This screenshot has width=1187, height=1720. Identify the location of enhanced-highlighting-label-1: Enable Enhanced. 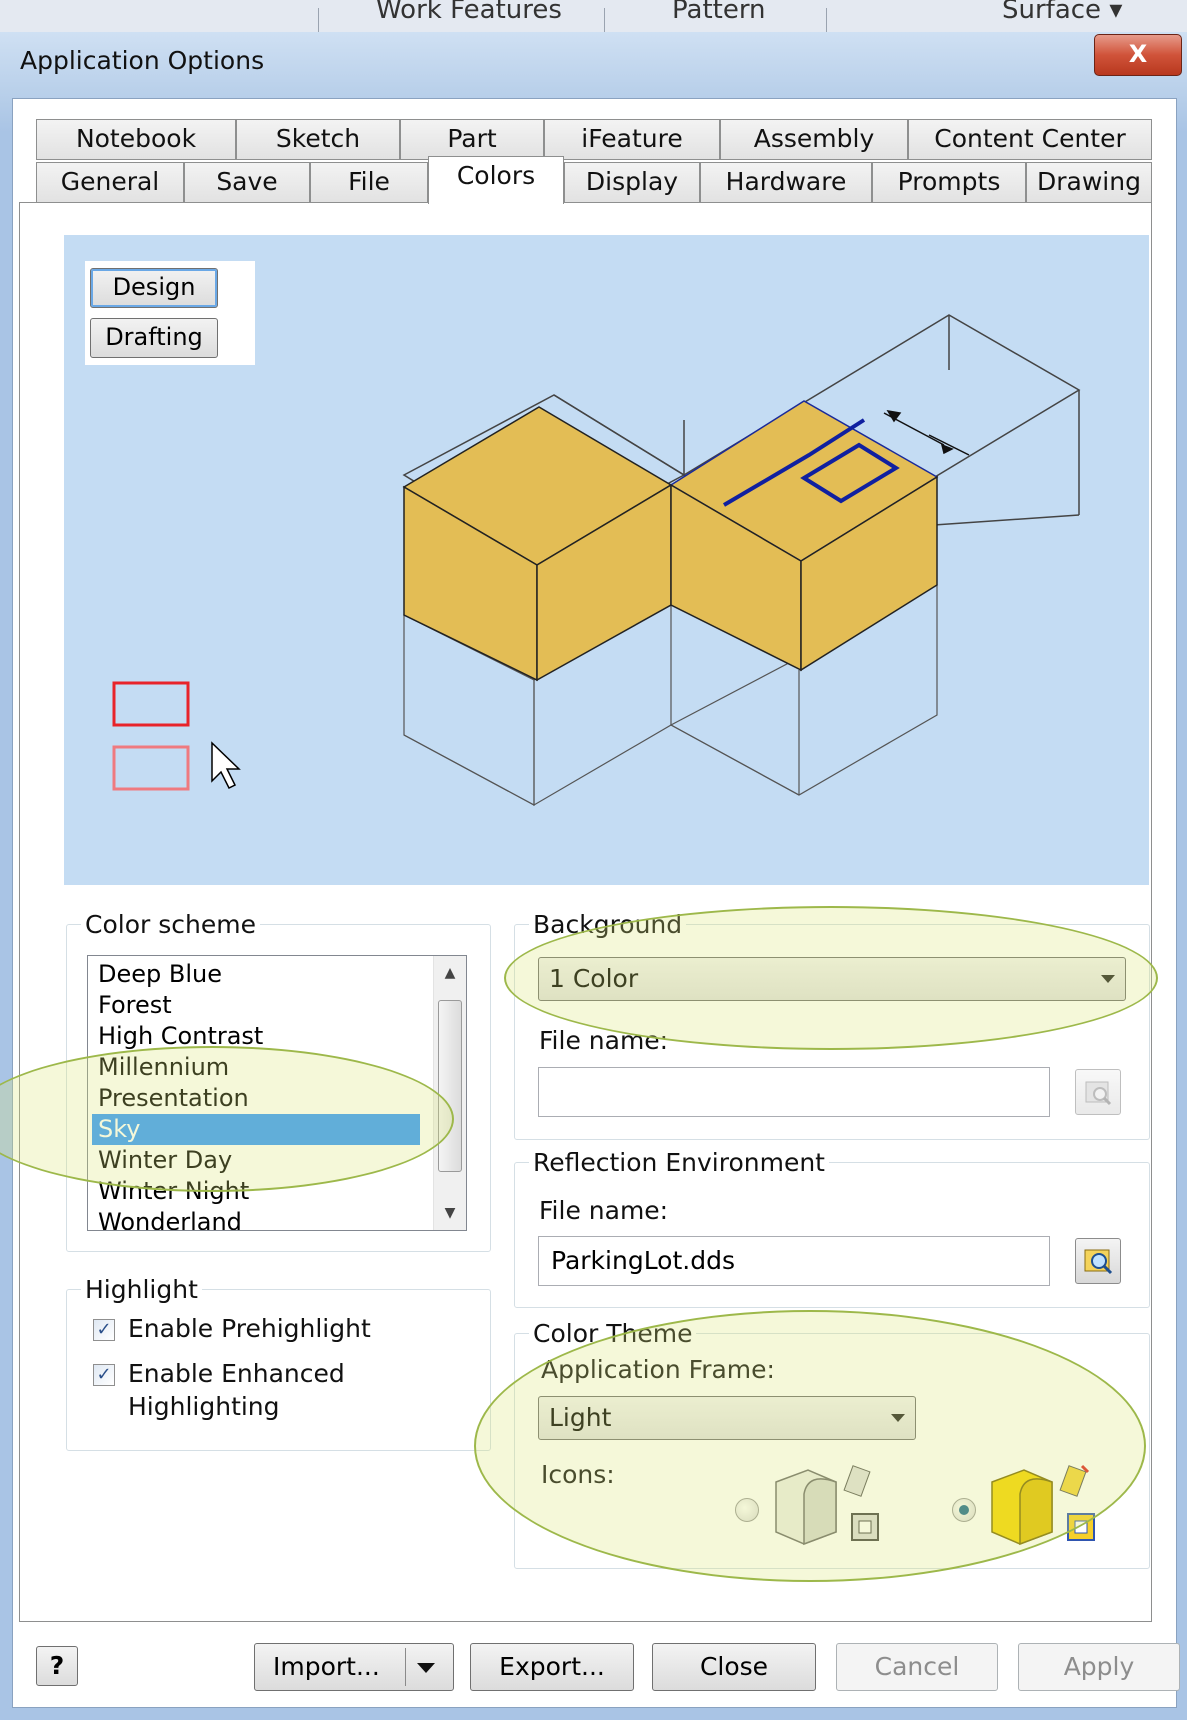
(236, 1373).